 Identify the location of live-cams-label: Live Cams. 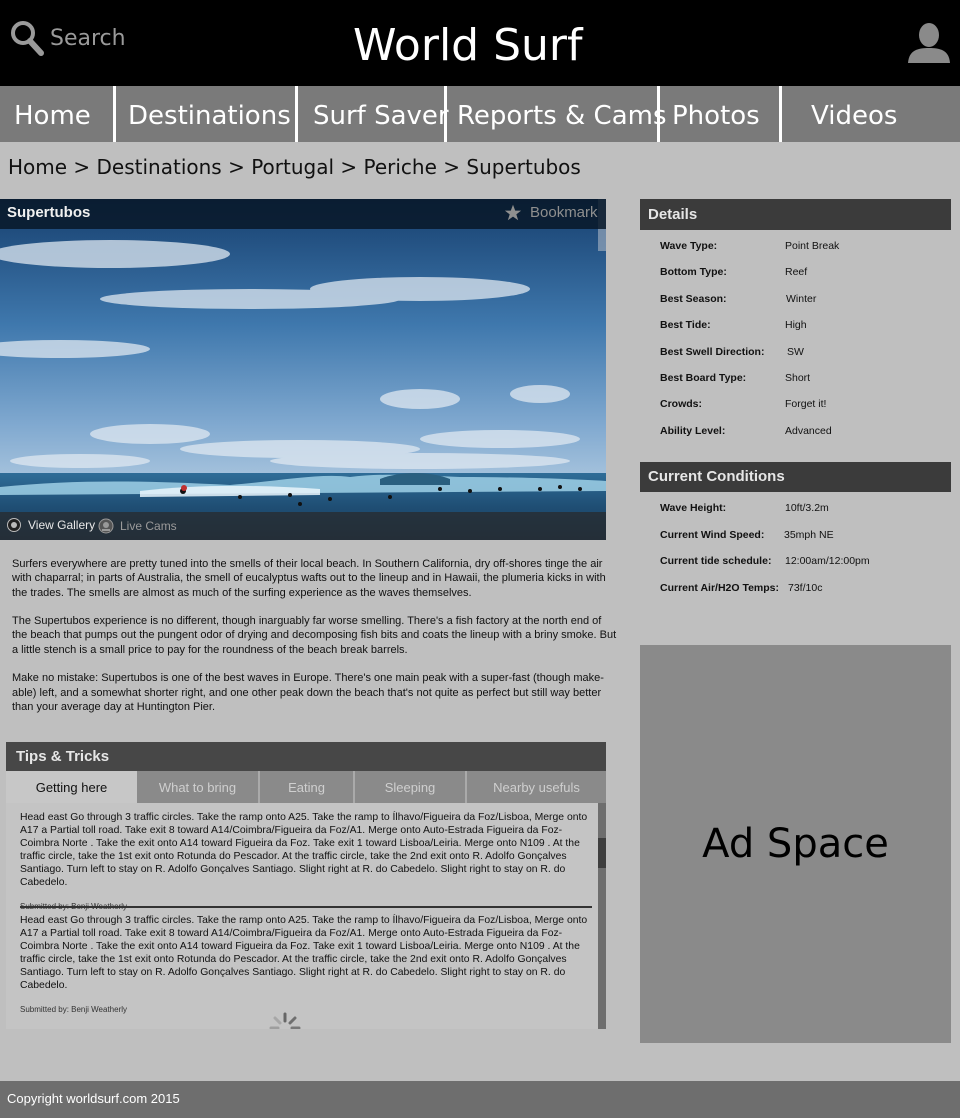
(148, 526).